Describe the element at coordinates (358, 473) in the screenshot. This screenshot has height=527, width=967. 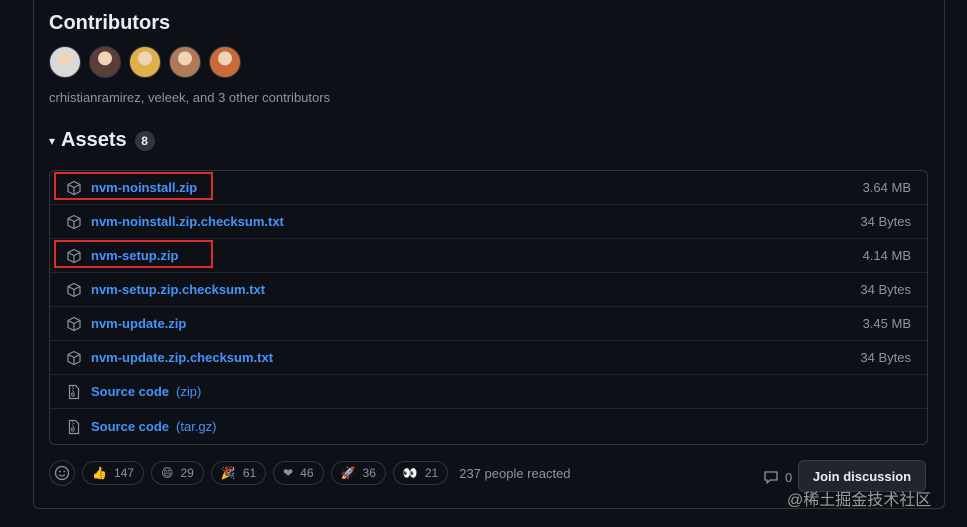
I see `reaction-pill: 🚀 36` at that location.